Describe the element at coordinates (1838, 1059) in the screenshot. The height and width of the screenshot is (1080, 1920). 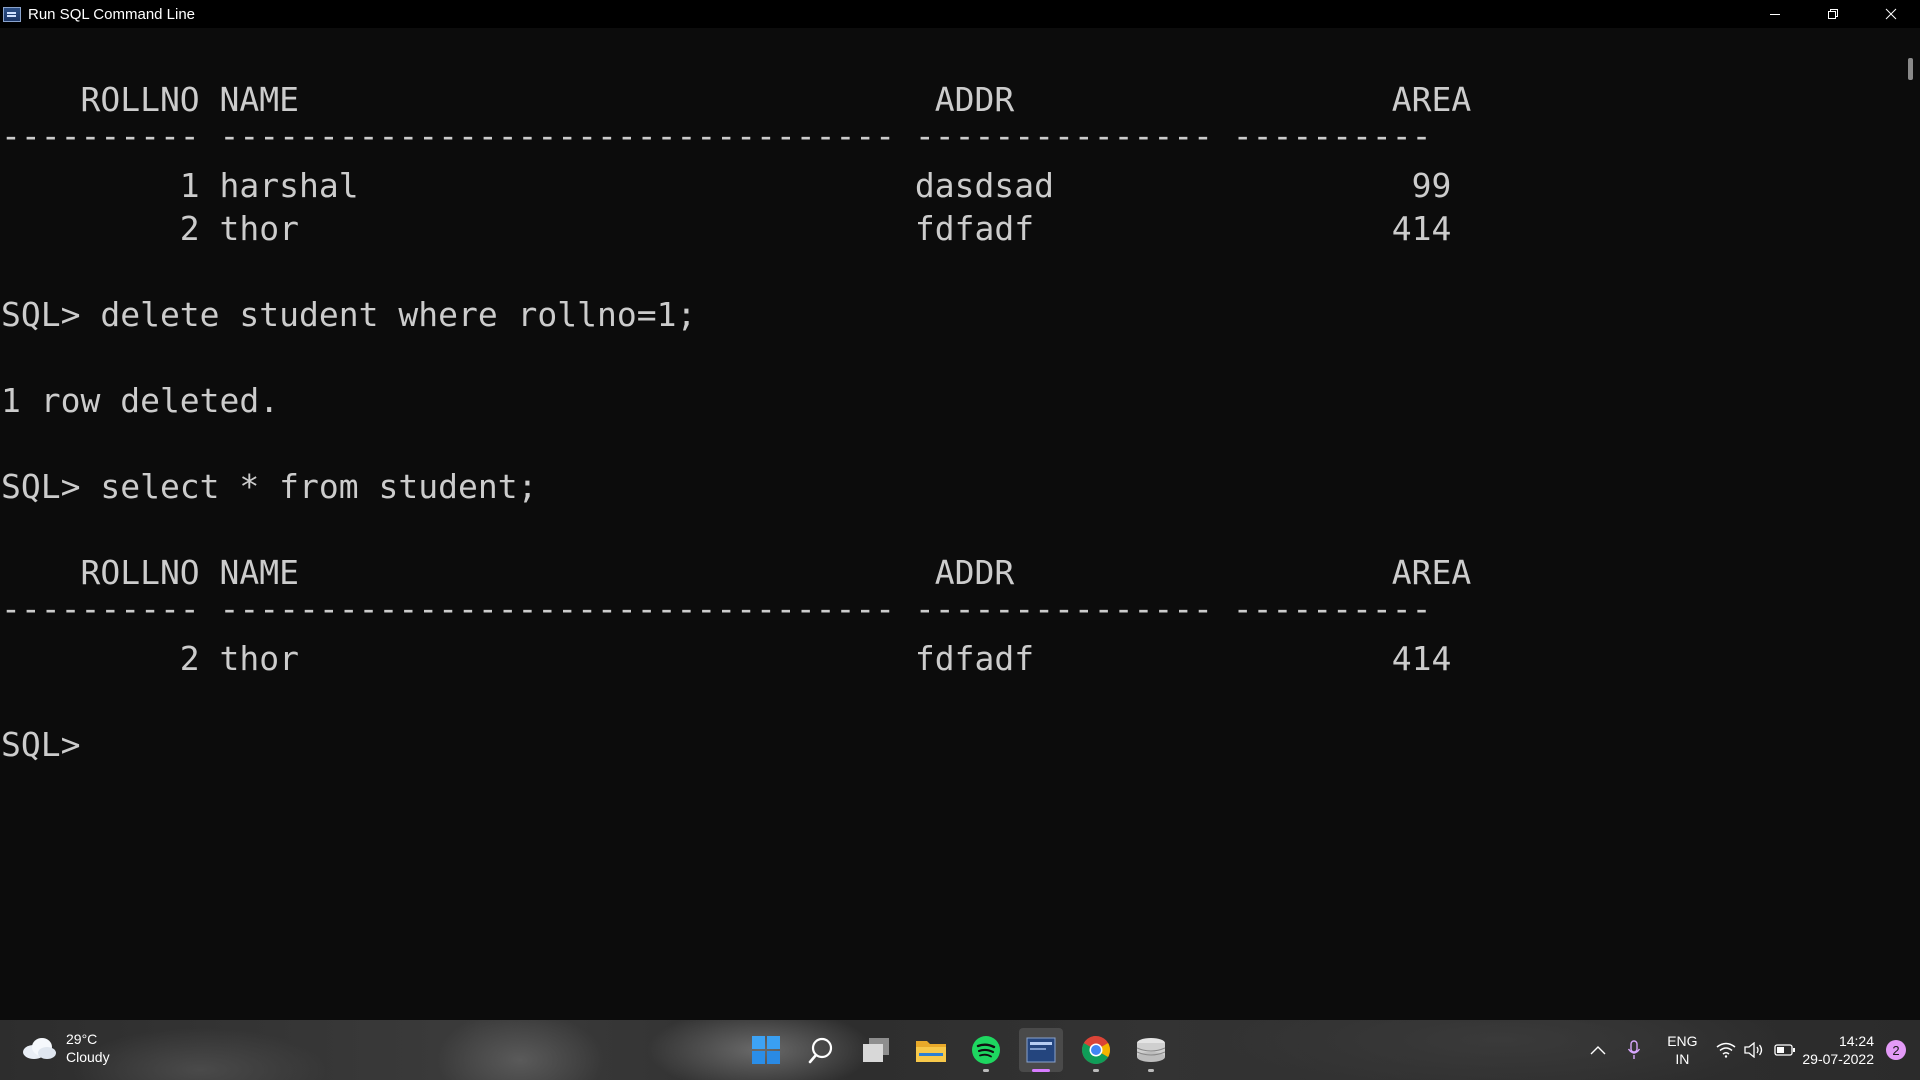
I see `clock-date: 29-07-2022` at that location.